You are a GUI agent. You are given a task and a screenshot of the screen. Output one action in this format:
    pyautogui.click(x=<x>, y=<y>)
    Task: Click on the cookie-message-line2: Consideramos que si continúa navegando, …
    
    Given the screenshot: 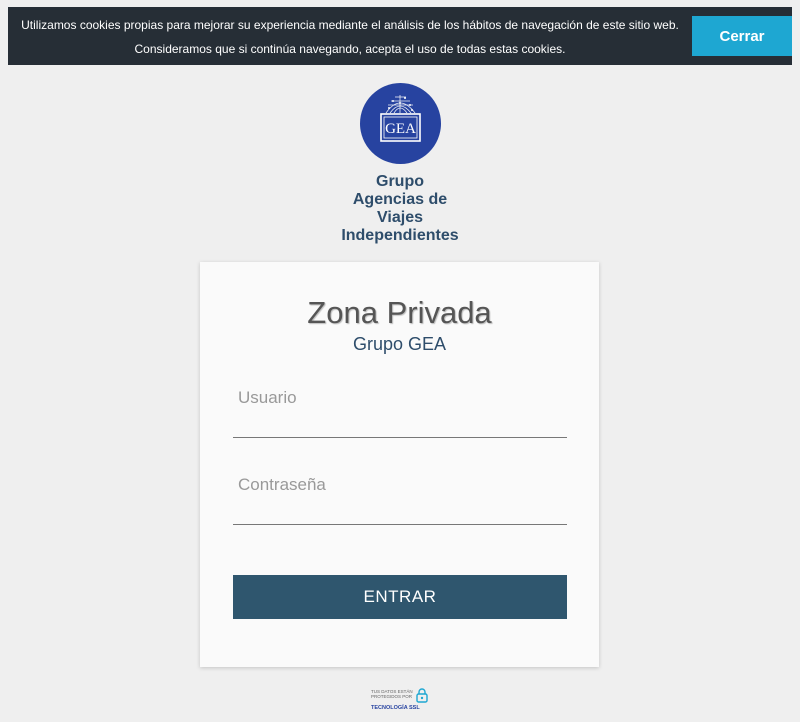 What is the action you would take?
    pyautogui.click(x=350, y=49)
    